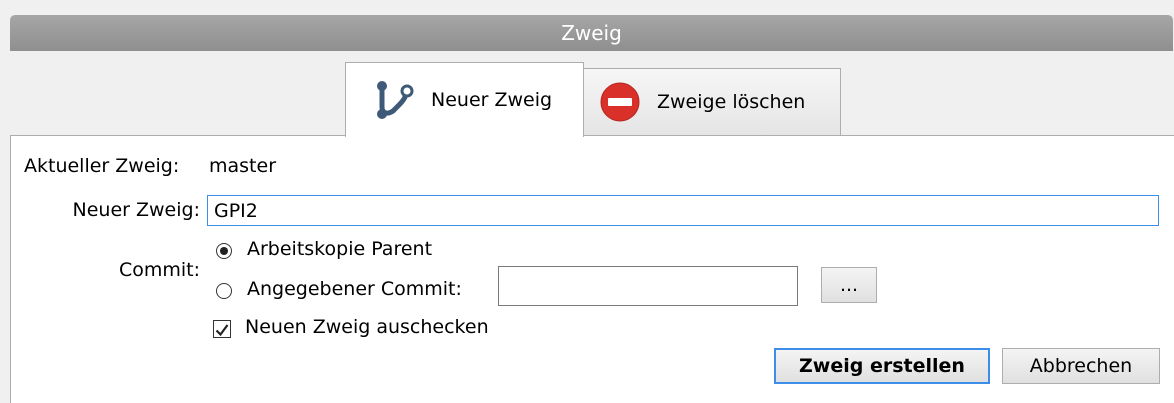 The height and width of the screenshot is (403, 1174). I want to click on tab-delete-branches: Zweige löschen, so click(712, 101).